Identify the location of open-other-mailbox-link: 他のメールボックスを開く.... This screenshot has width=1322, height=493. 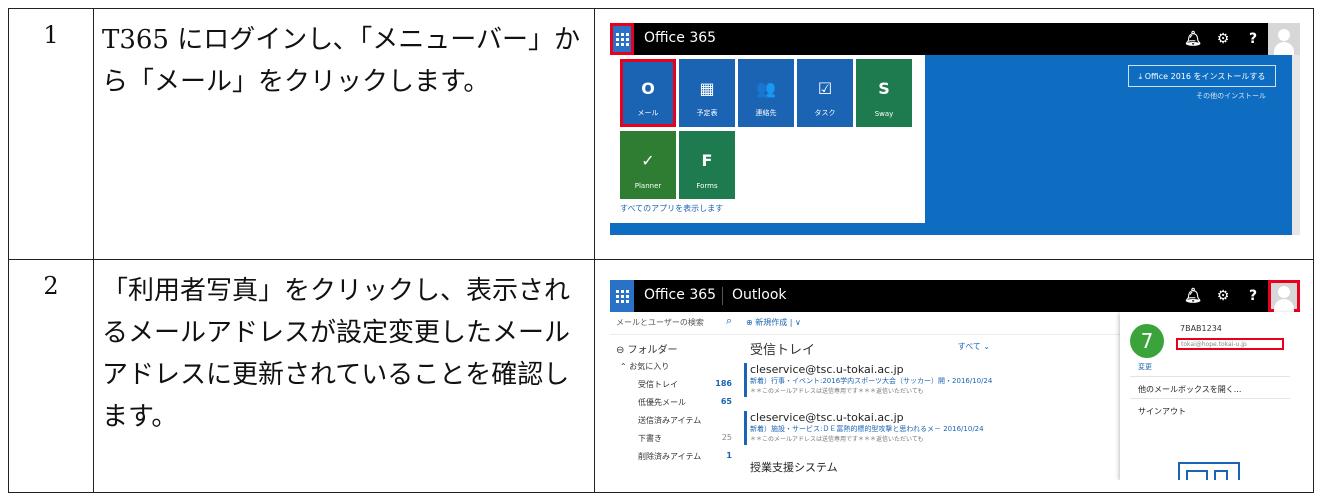
(1189, 389).